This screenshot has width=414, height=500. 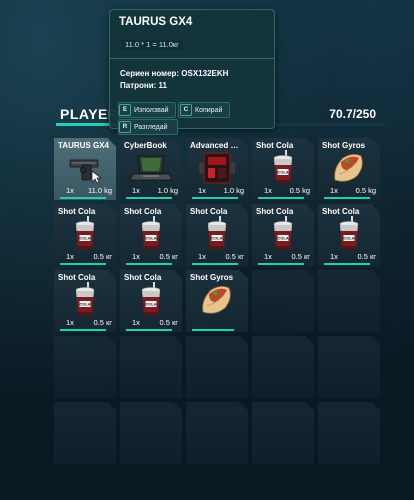 I want to click on mouse-cursor-icon, so click(x=97, y=177).